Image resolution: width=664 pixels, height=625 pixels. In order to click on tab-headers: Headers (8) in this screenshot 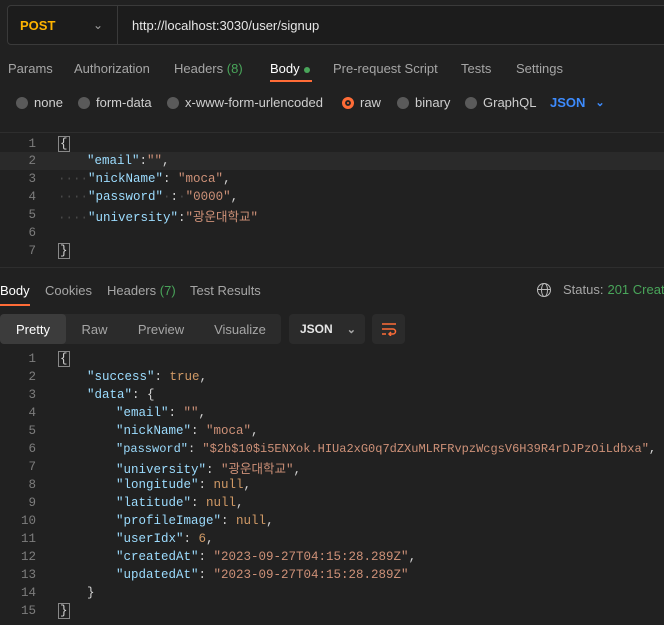, I will do `click(208, 68)`.